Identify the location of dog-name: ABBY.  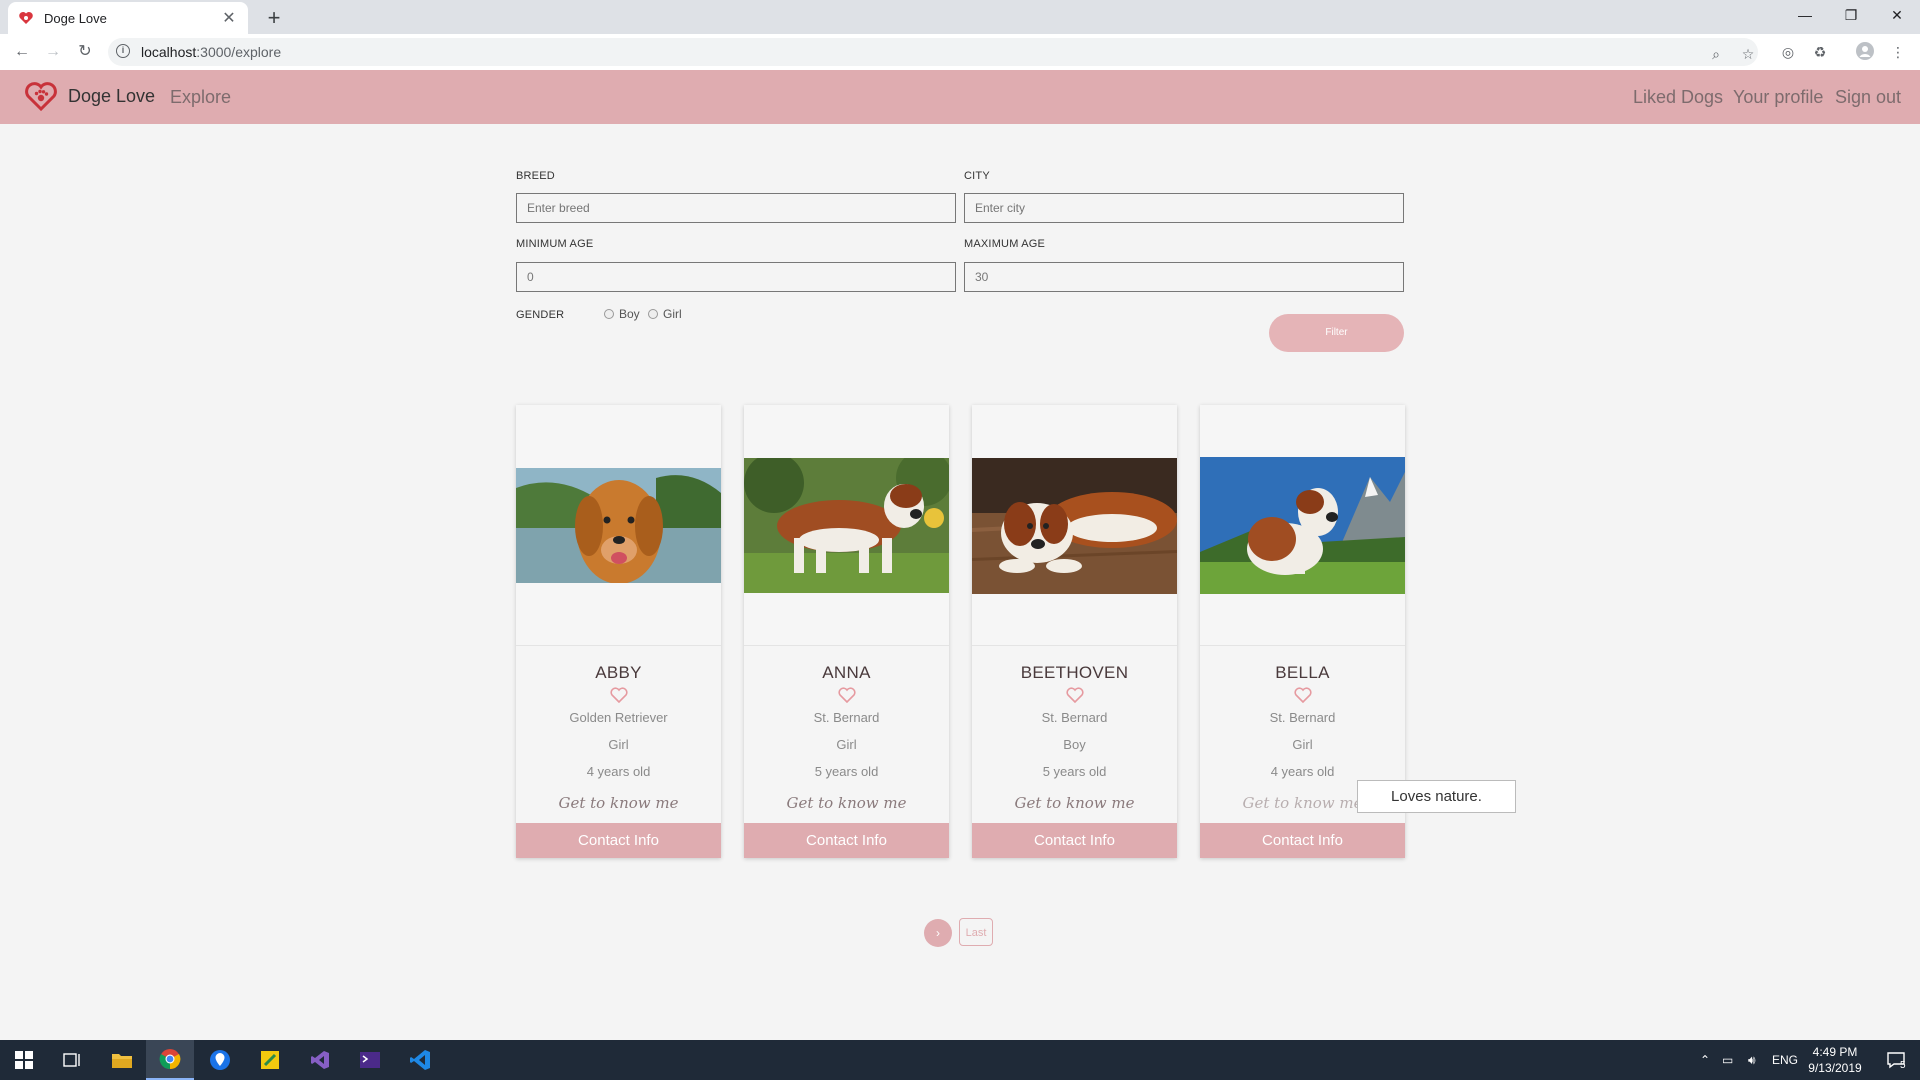
(618, 672).